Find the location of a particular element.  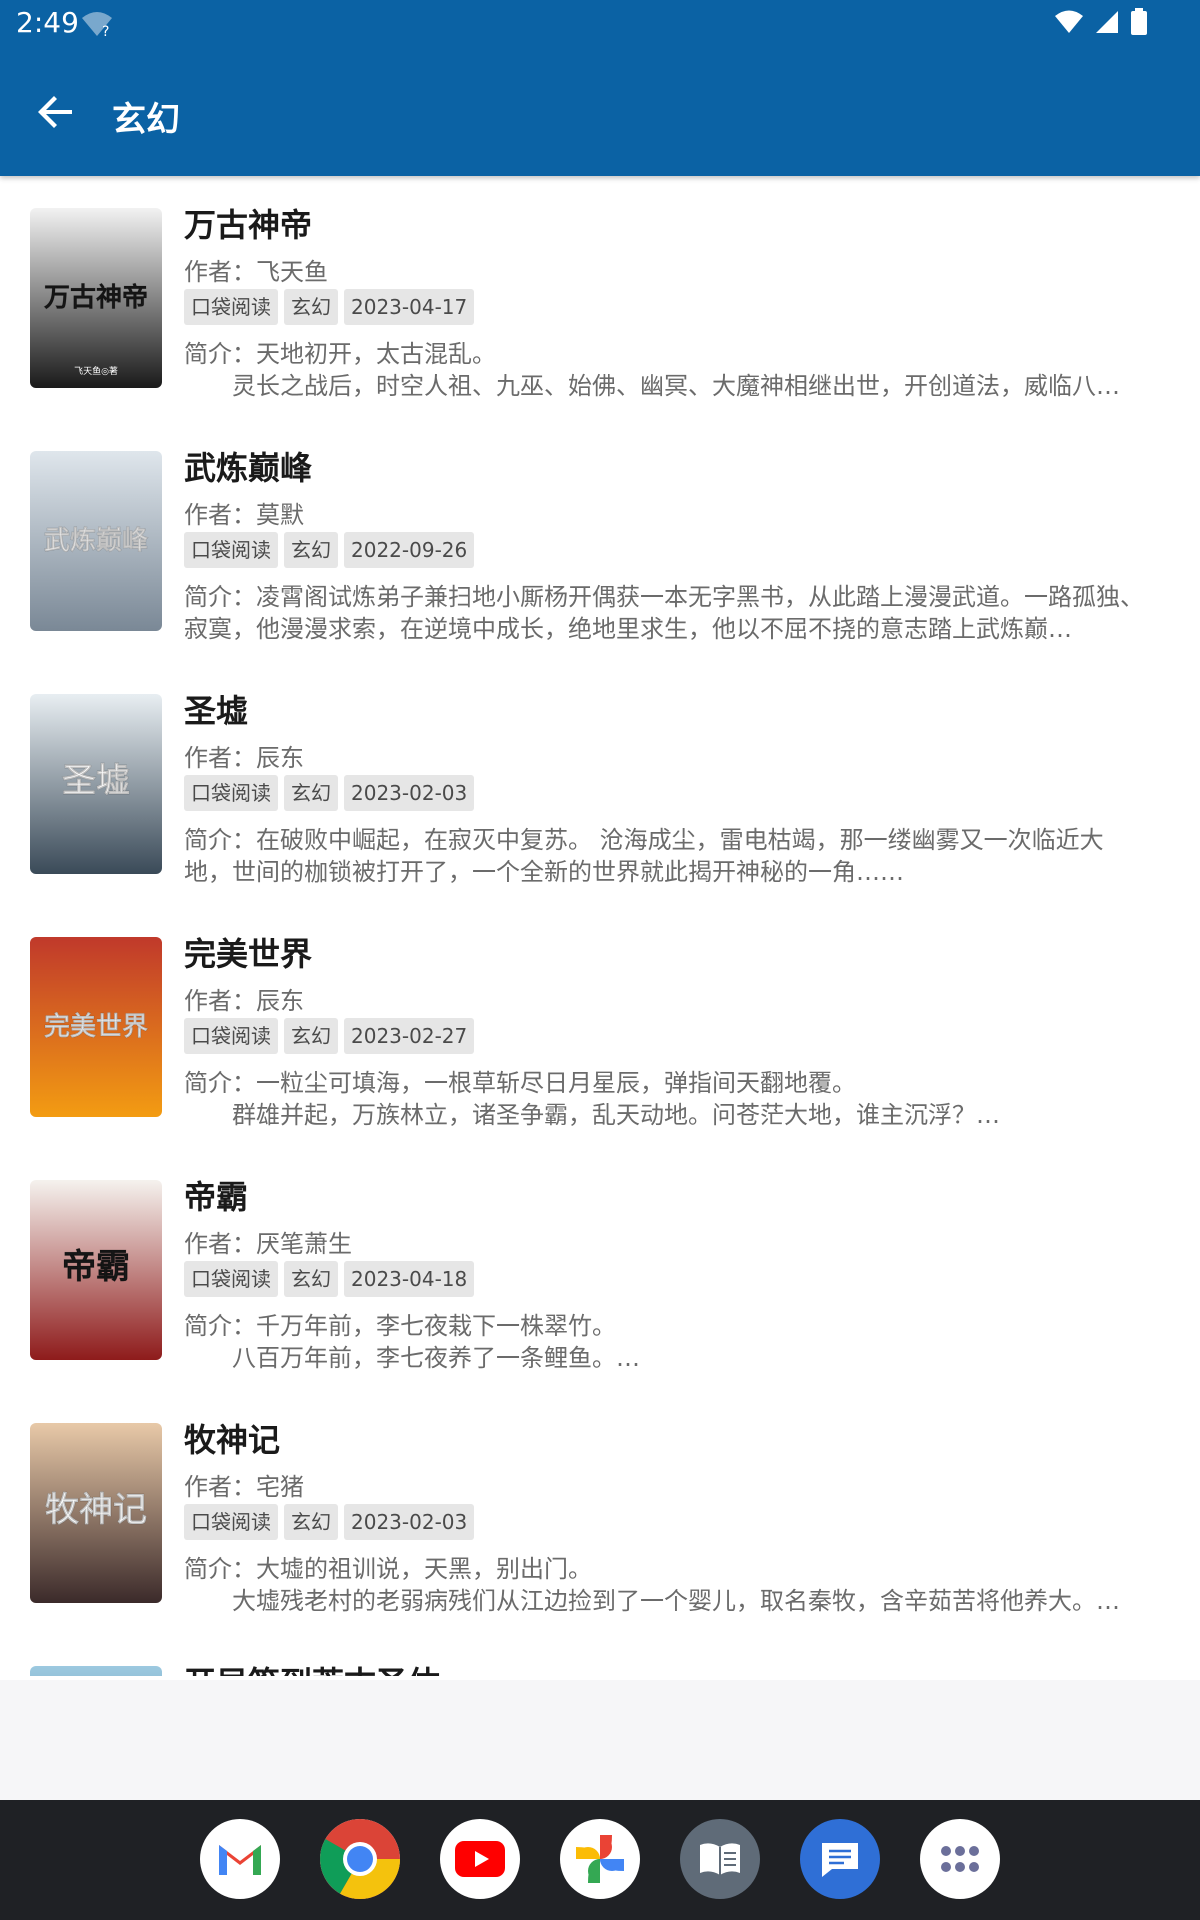

book-author: 作者：飞天鱼 is located at coordinates (256, 272).